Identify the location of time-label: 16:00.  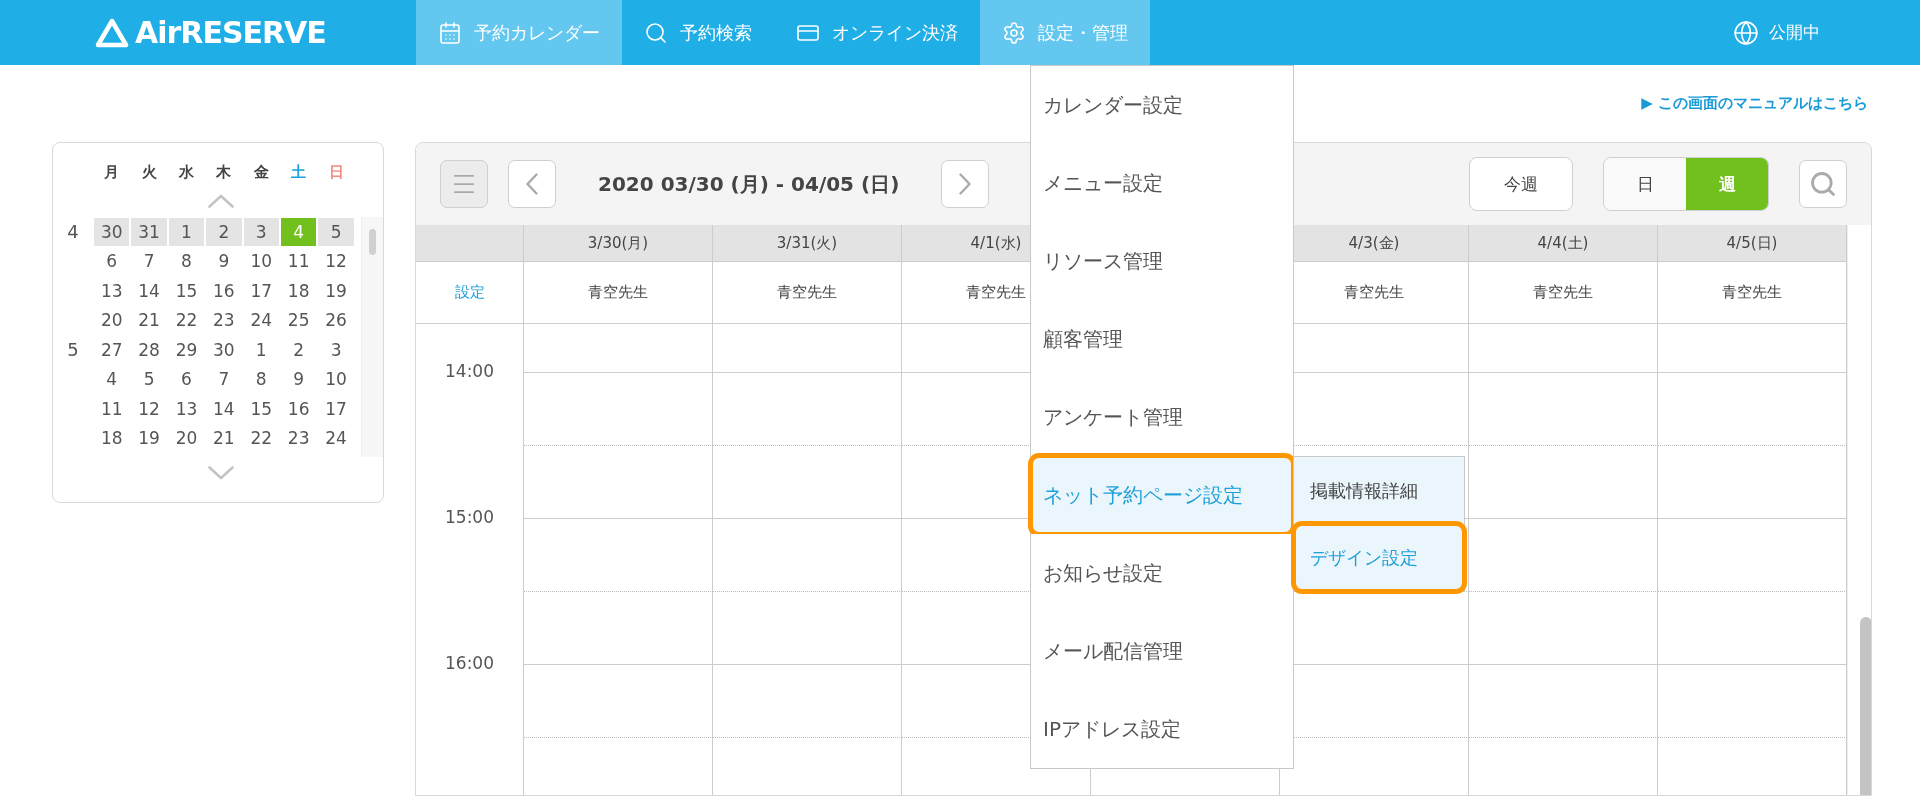
(469, 663).